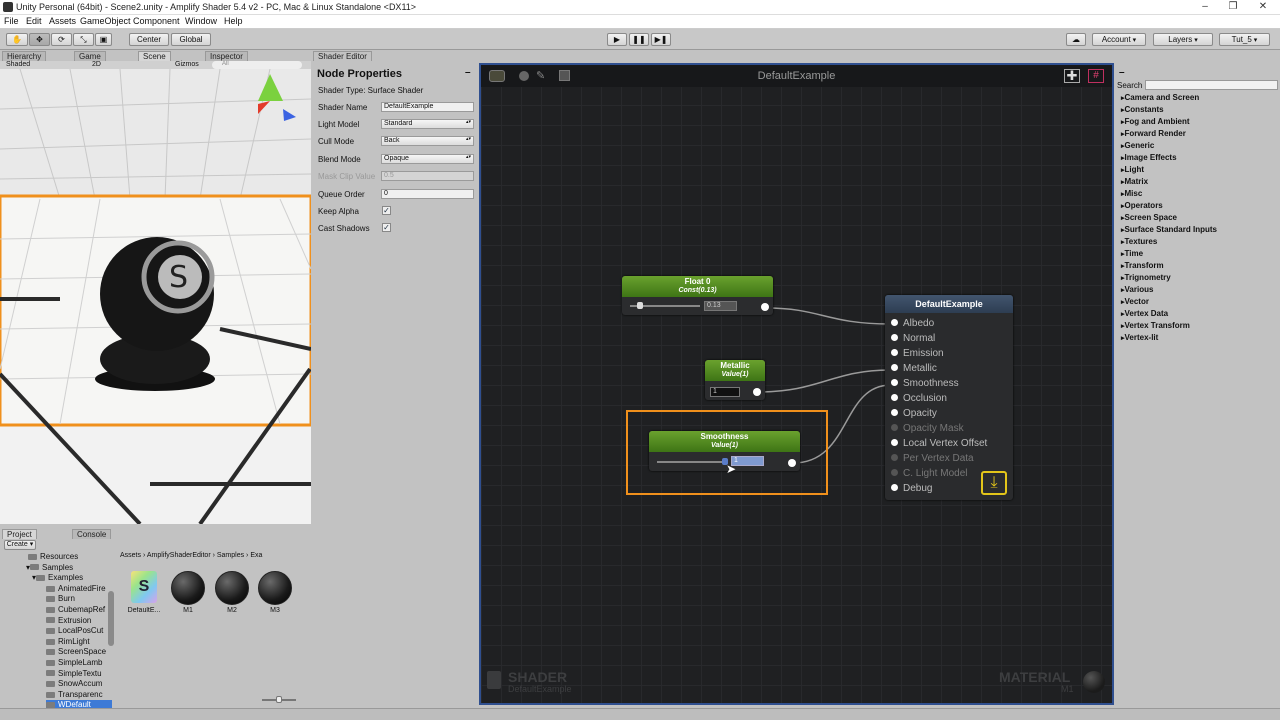  Describe the element at coordinates (39, 39) in the screenshot. I see `move-tool-icon: ✥` at that location.